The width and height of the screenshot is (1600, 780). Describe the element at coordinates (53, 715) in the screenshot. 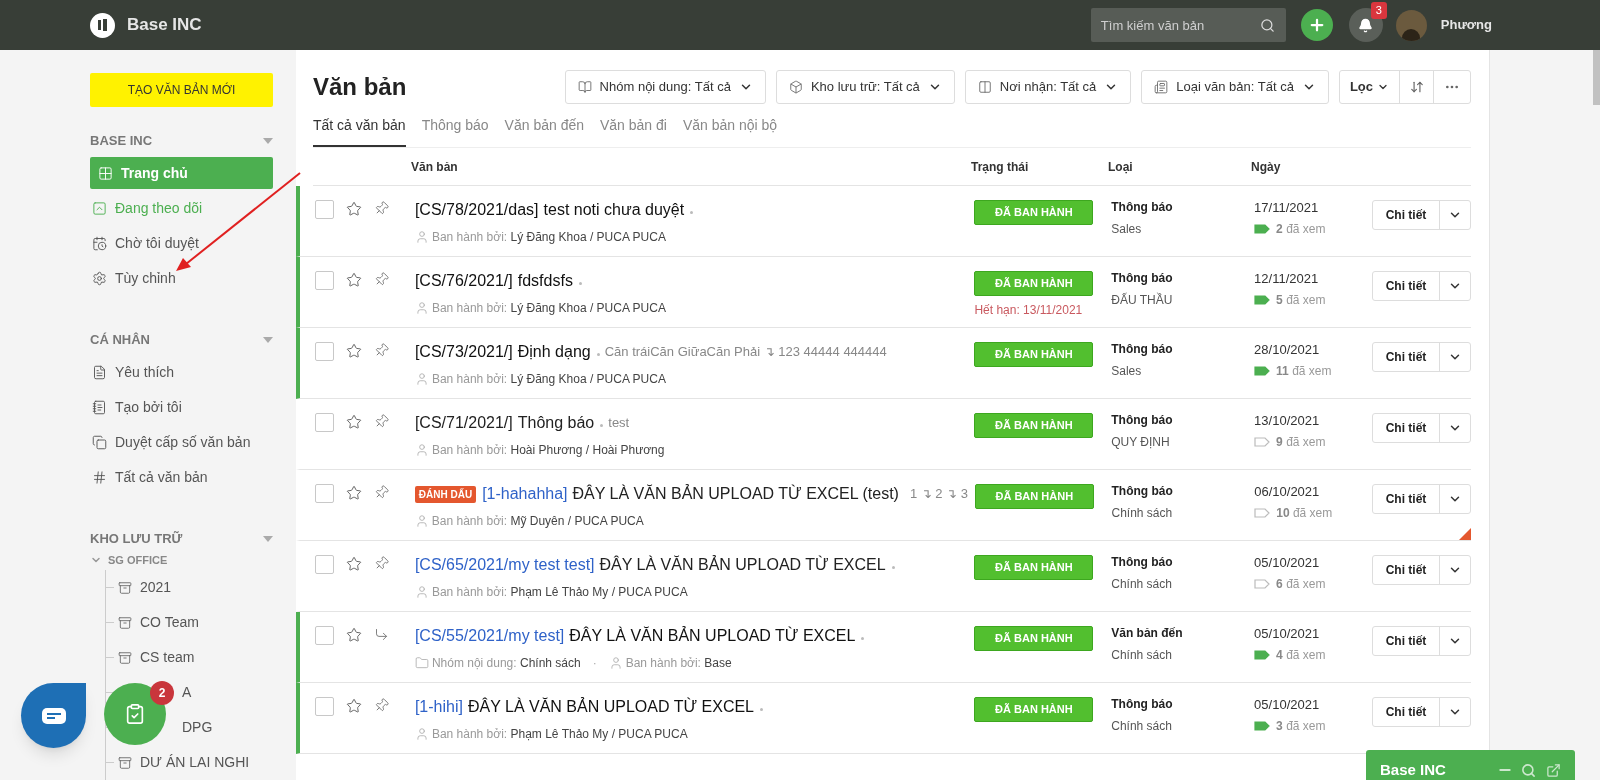

I see `chat-button` at that location.